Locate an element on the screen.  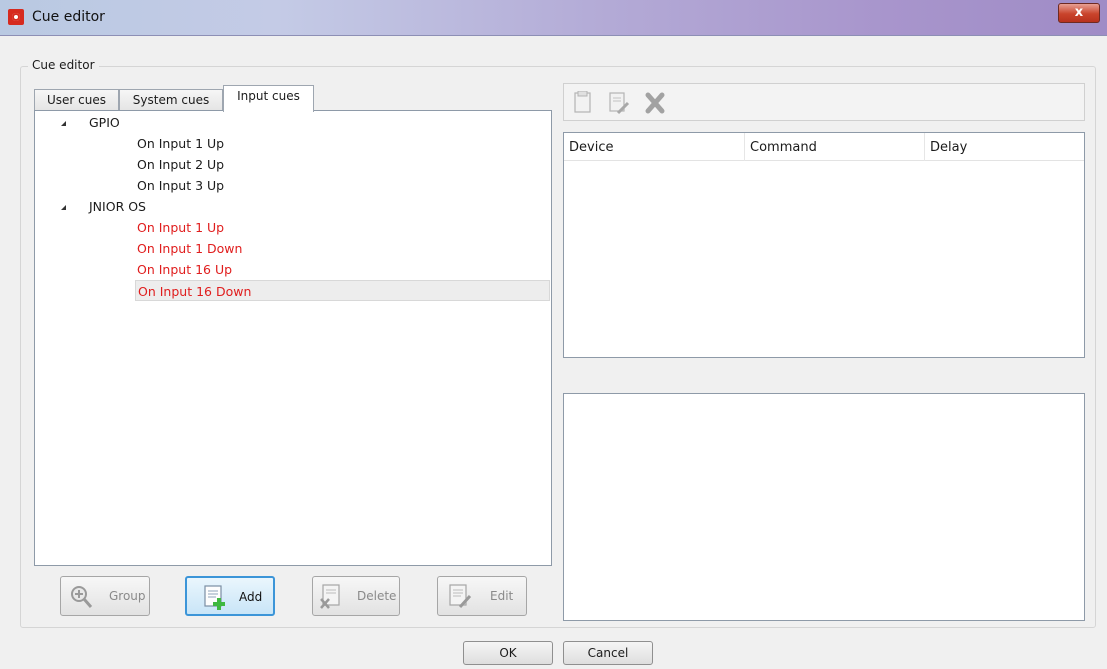
group-label: Cue editor is located at coordinates (63, 65).